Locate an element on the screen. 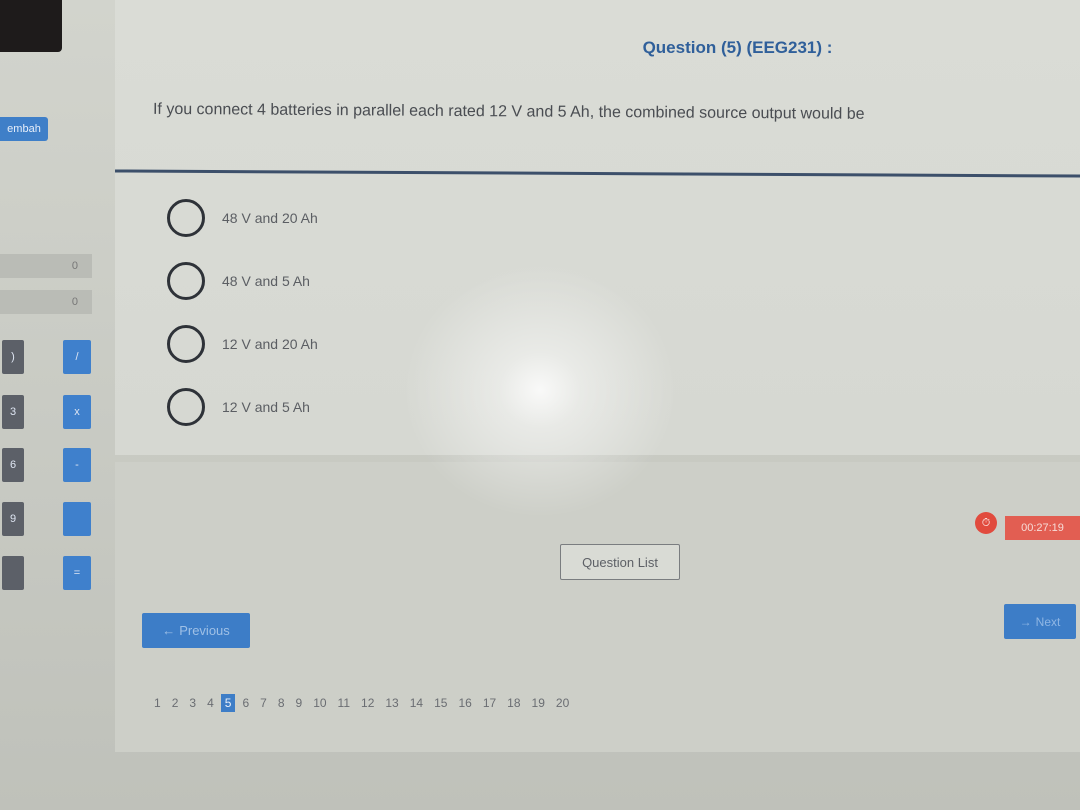 The height and width of the screenshot is (810, 1080). page-link: 8 is located at coordinates (281, 703).